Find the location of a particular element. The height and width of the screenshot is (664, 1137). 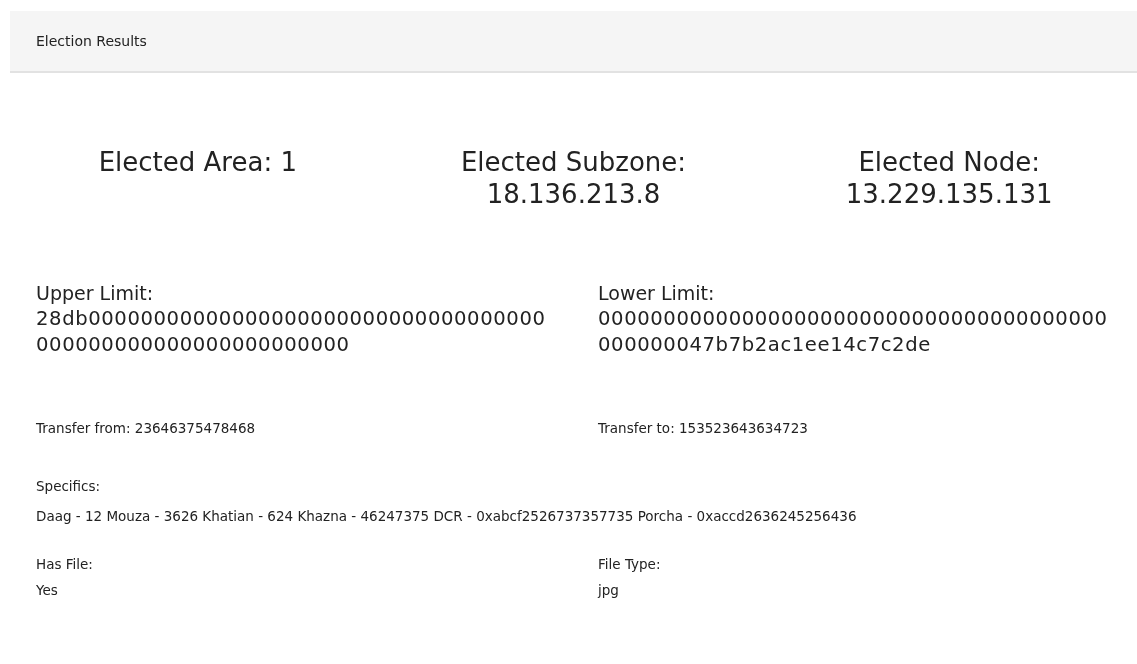

limit-value: 000000000000000000000000000000000000000000000047b7b2ac1ee14c7c2de is located at coordinates (853, 332).